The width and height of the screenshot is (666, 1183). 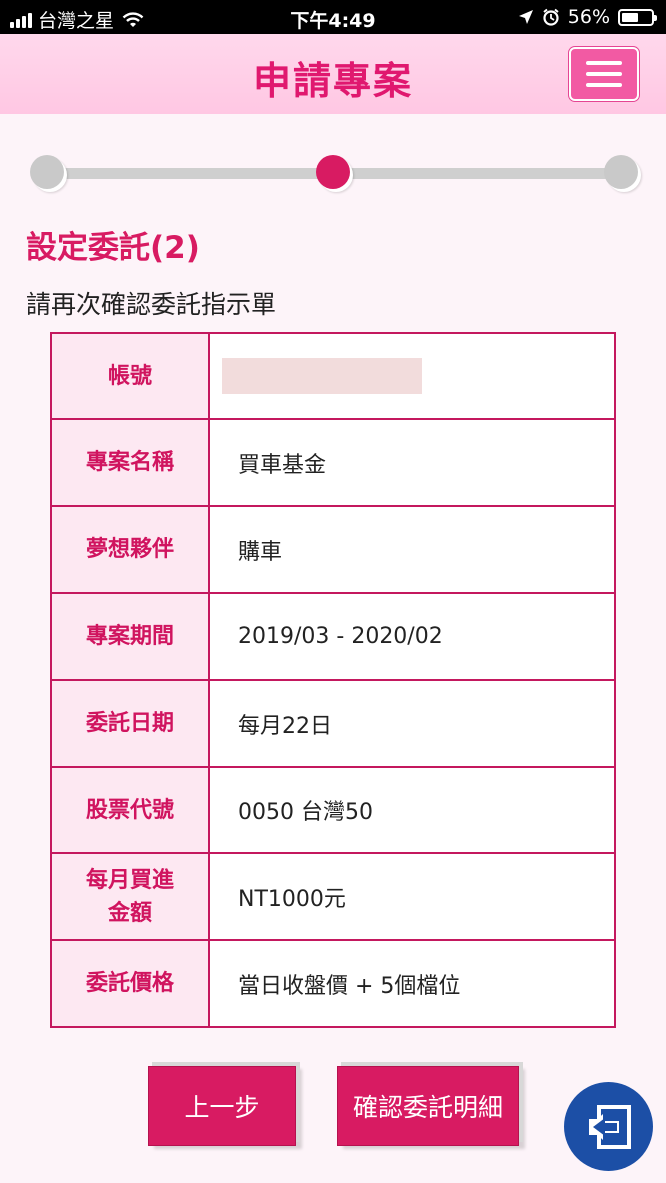 I want to click on section-title: 設定委託(2), so click(x=113, y=248).